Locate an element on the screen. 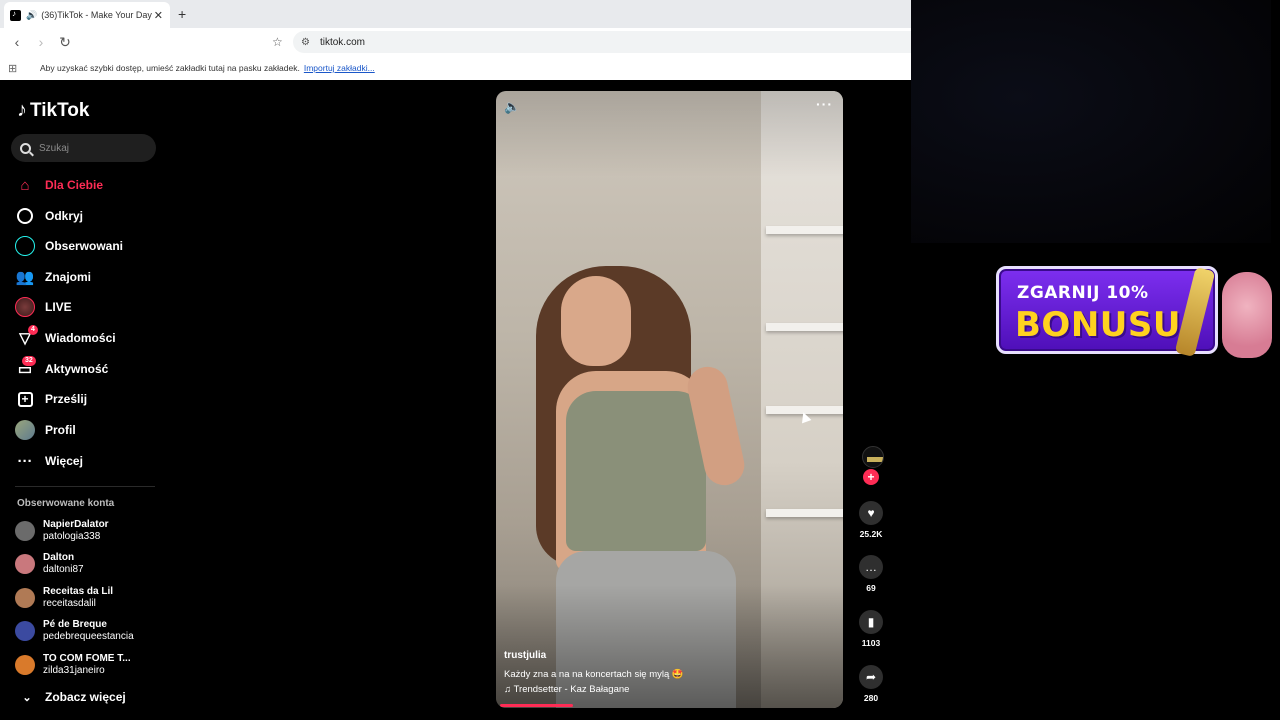 Image resolution: width=1280 pixels, height=720 pixels. nav-upload: + Prześlij is located at coordinates (51, 399).